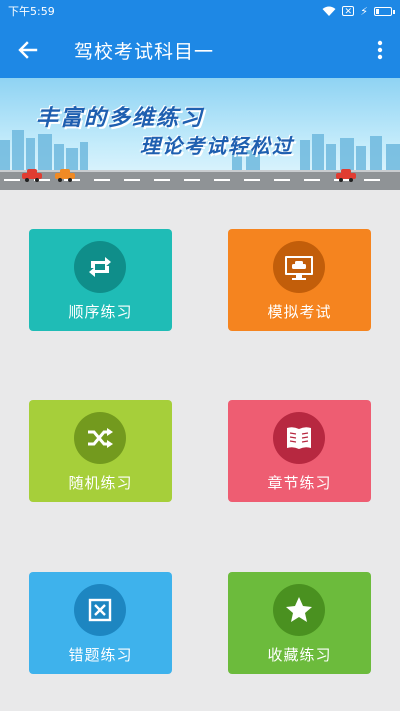 This screenshot has height=711, width=400. Describe the element at coordinates (299, 451) in the screenshot. I see `tile-chapter-practice: 章节练习` at that location.